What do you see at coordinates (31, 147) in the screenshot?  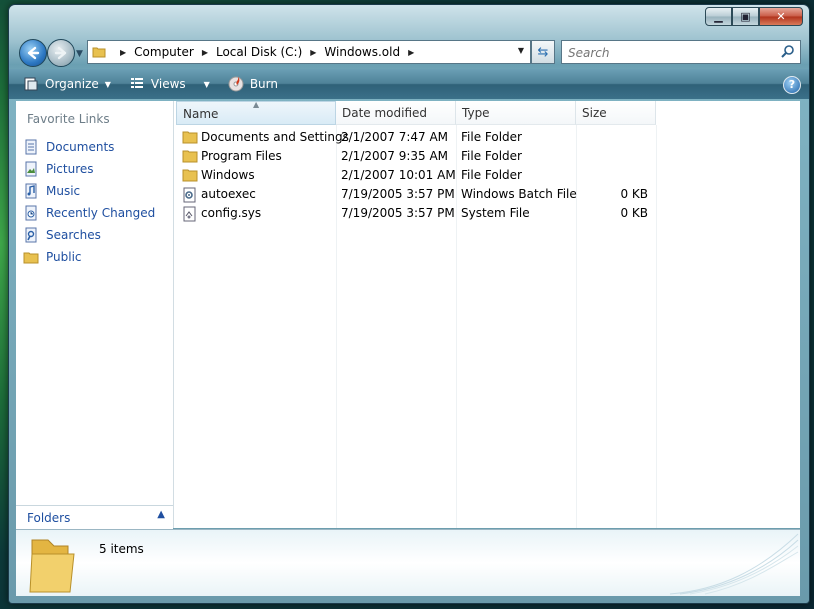 I see `documents-icon` at bounding box center [31, 147].